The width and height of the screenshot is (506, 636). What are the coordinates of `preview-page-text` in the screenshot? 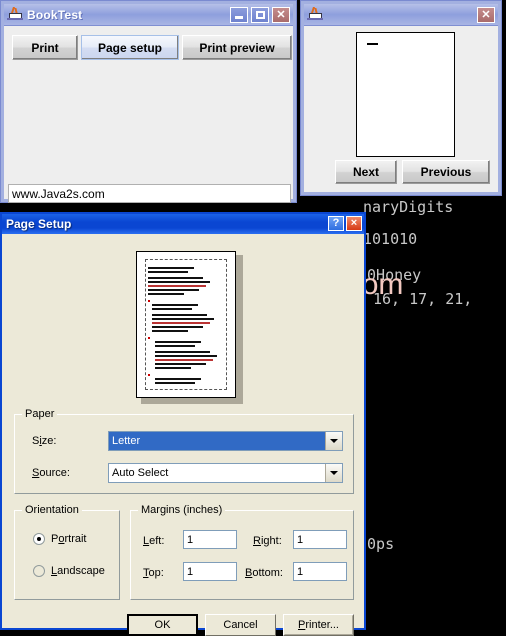 It's located at (372, 44).